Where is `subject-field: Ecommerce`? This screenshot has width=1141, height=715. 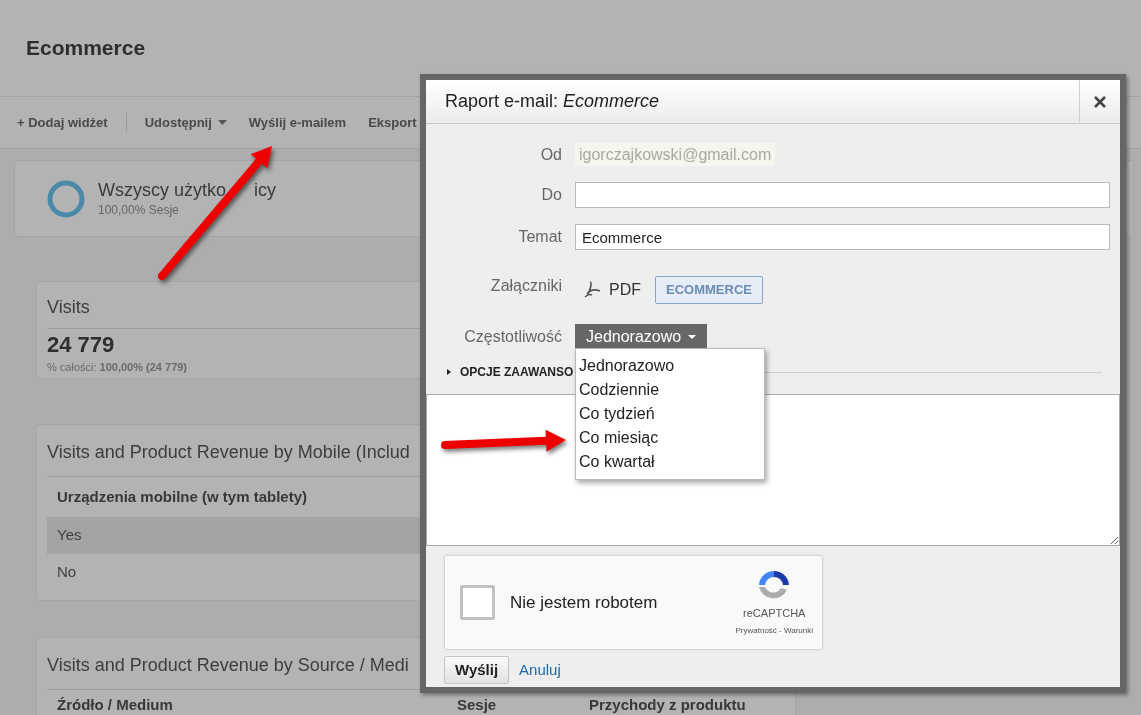
subject-field: Ecommerce is located at coordinates (842, 237).